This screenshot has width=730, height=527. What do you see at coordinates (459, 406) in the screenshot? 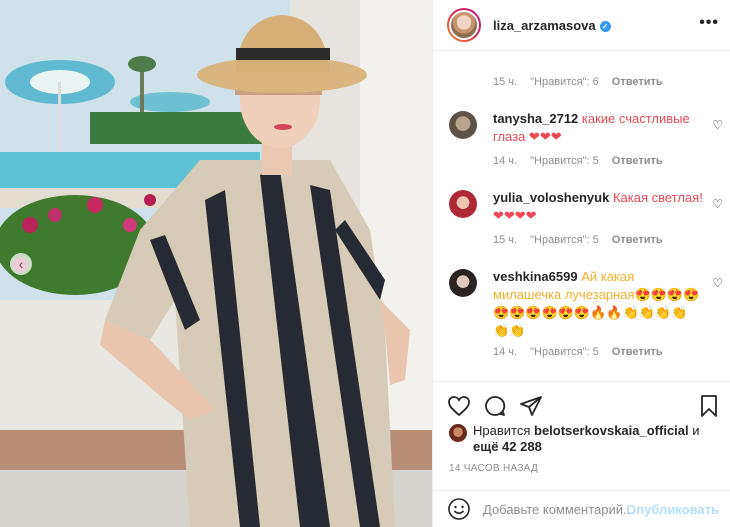
I see `like-heart-icon` at bounding box center [459, 406].